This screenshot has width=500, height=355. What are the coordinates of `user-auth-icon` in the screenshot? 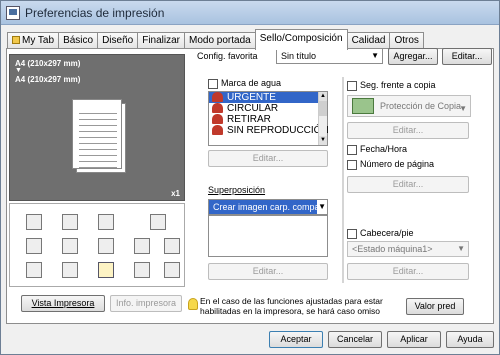 It's located at (70, 270).